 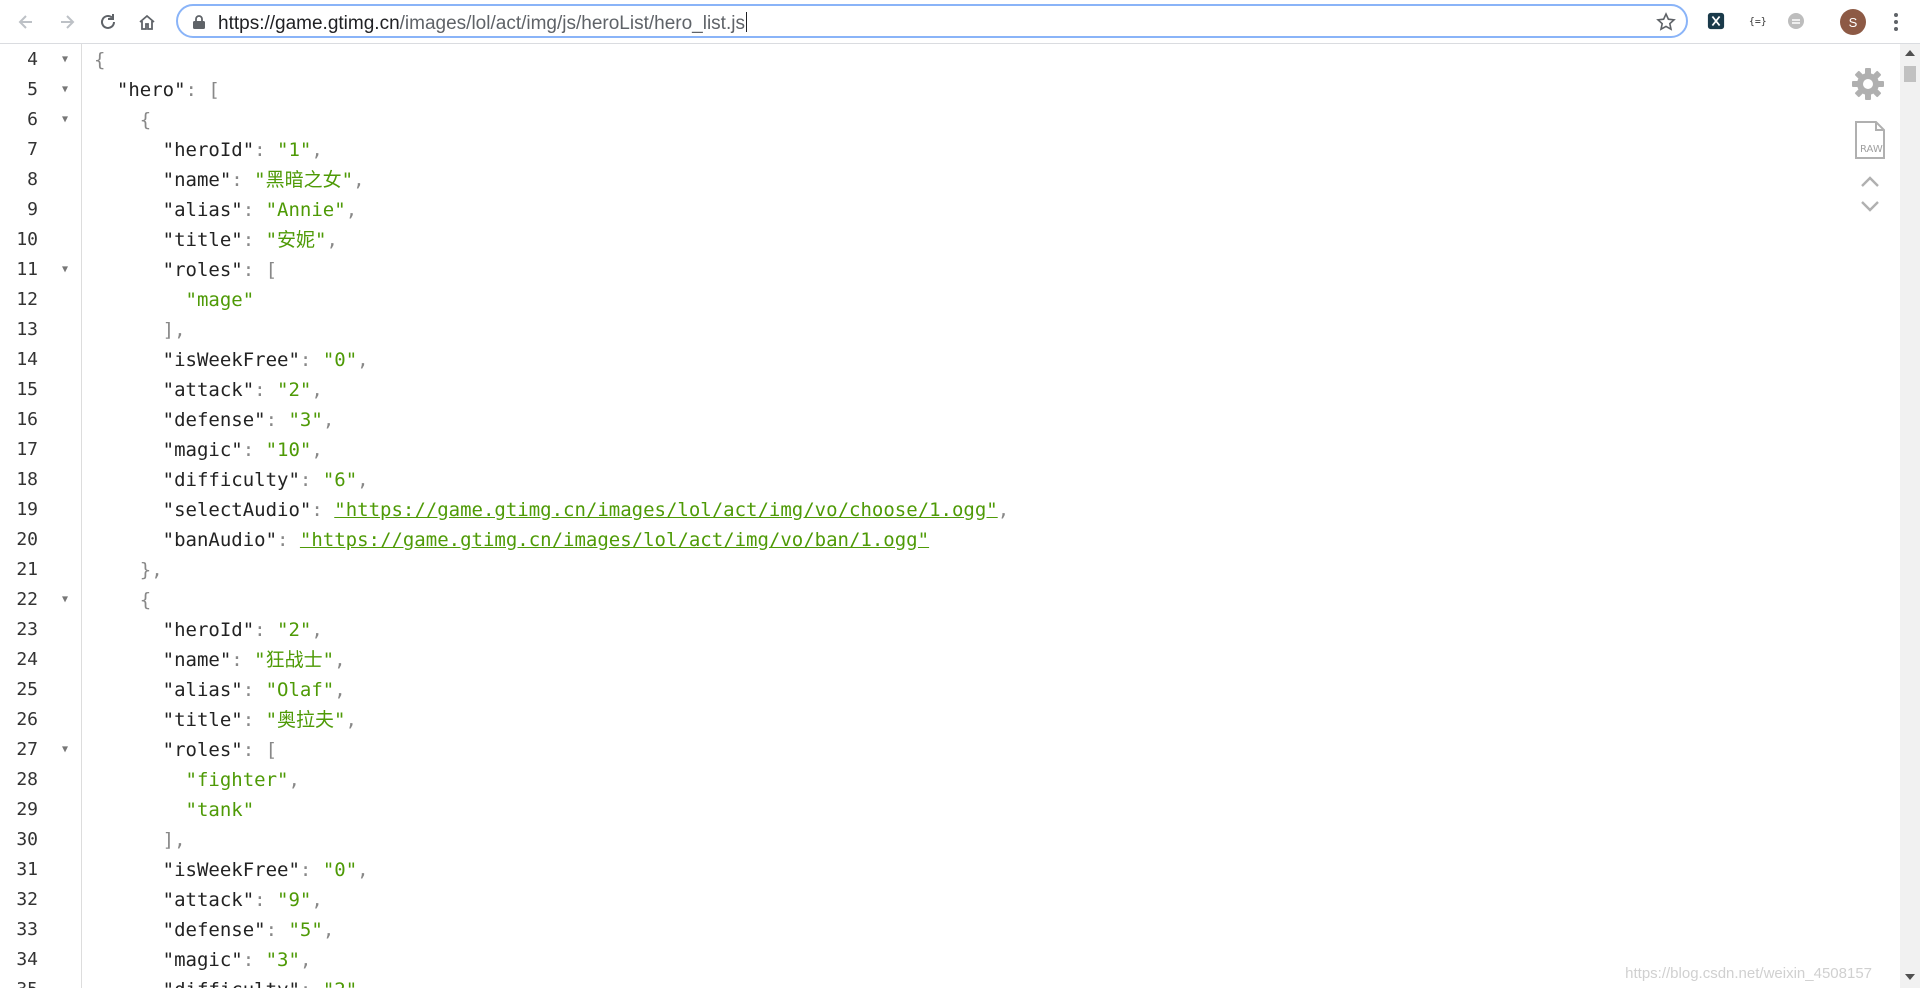 I want to click on code-line: 26 "title": "奥拉夫",, so click(x=900, y=720).